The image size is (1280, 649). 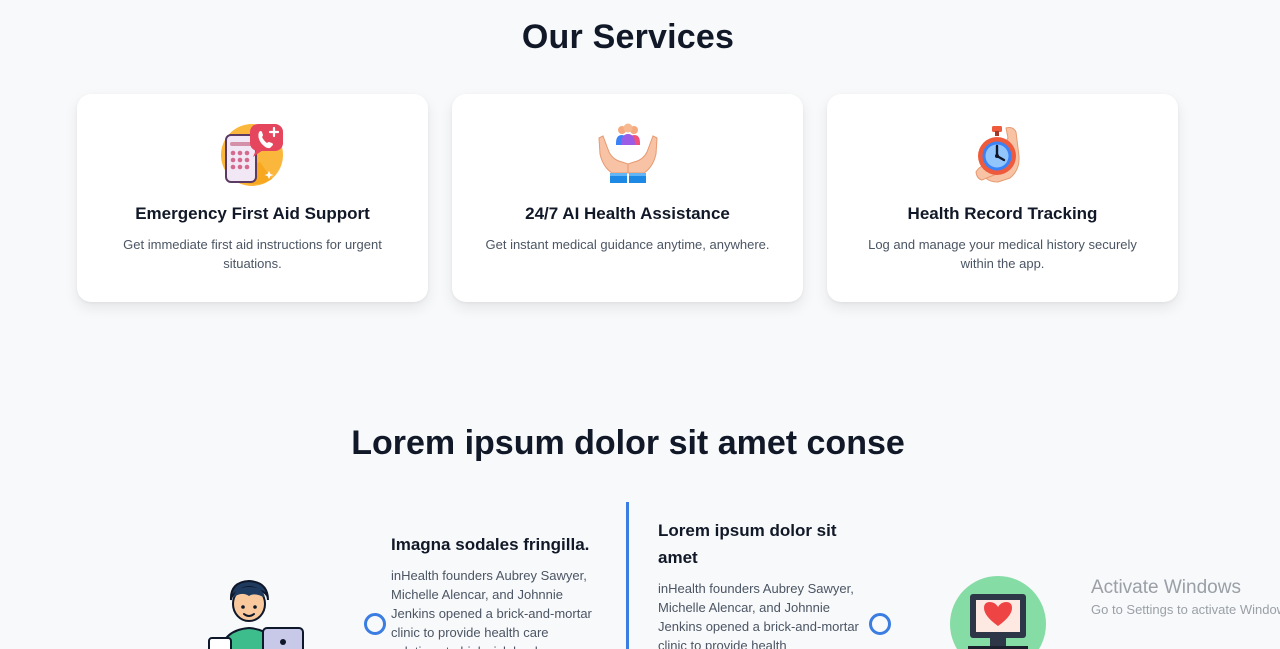 What do you see at coordinates (628, 155) in the screenshot?
I see `hands-people-care-icon` at bounding box center [628, 155].